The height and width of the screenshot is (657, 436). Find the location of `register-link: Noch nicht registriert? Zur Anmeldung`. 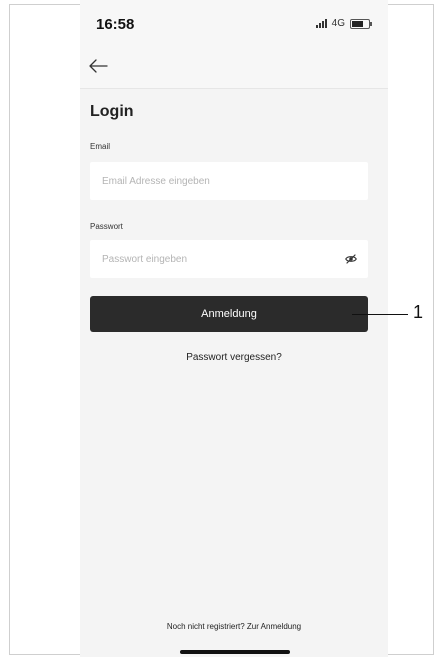

register-link: Noch nicht registriert? Zur Anmeldung is located at coordinates (234, 626).